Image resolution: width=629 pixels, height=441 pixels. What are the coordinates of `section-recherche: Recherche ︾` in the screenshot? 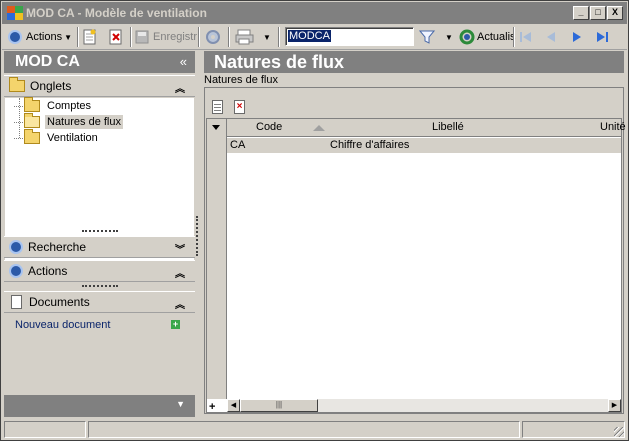 It's located at (99, 247).